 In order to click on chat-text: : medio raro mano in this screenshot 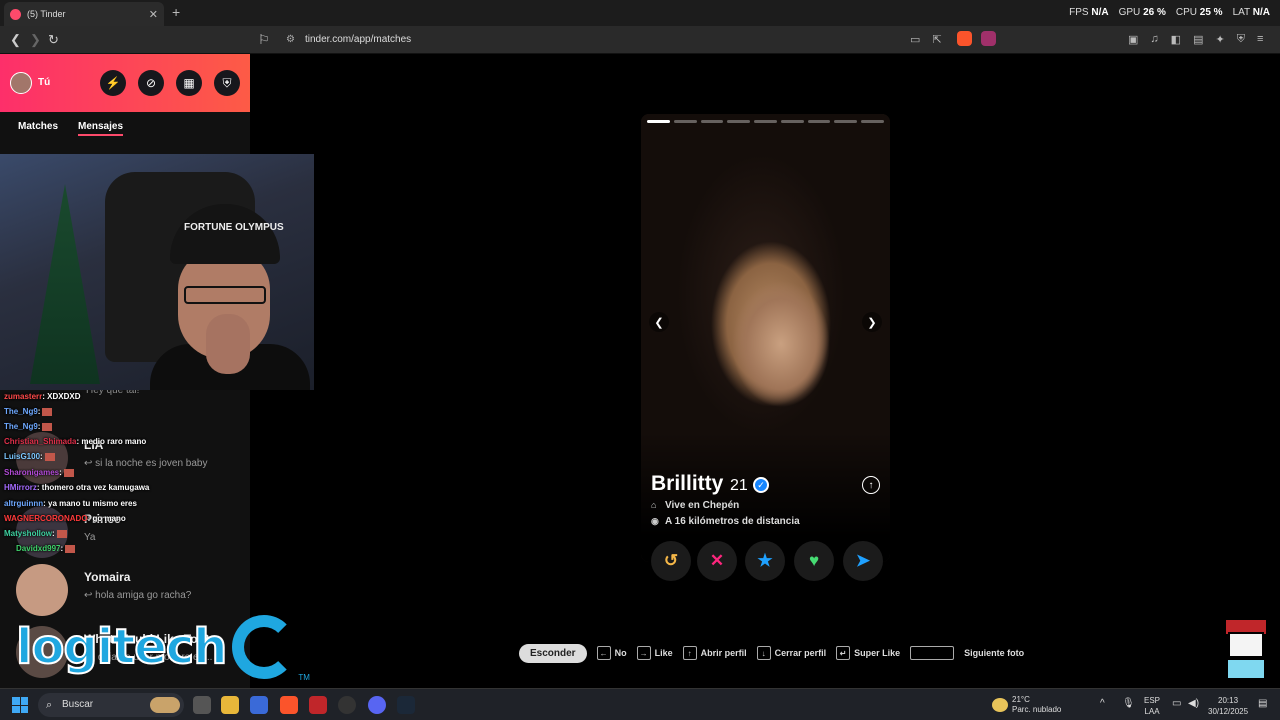, I will do `click(111, 441)`.